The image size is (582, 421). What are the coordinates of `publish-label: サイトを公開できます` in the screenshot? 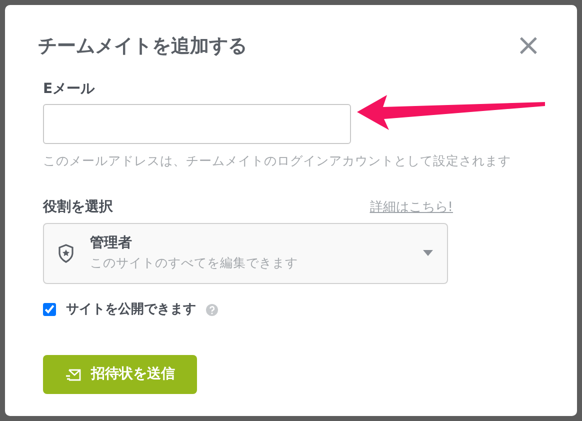 It's located at (131, 310).